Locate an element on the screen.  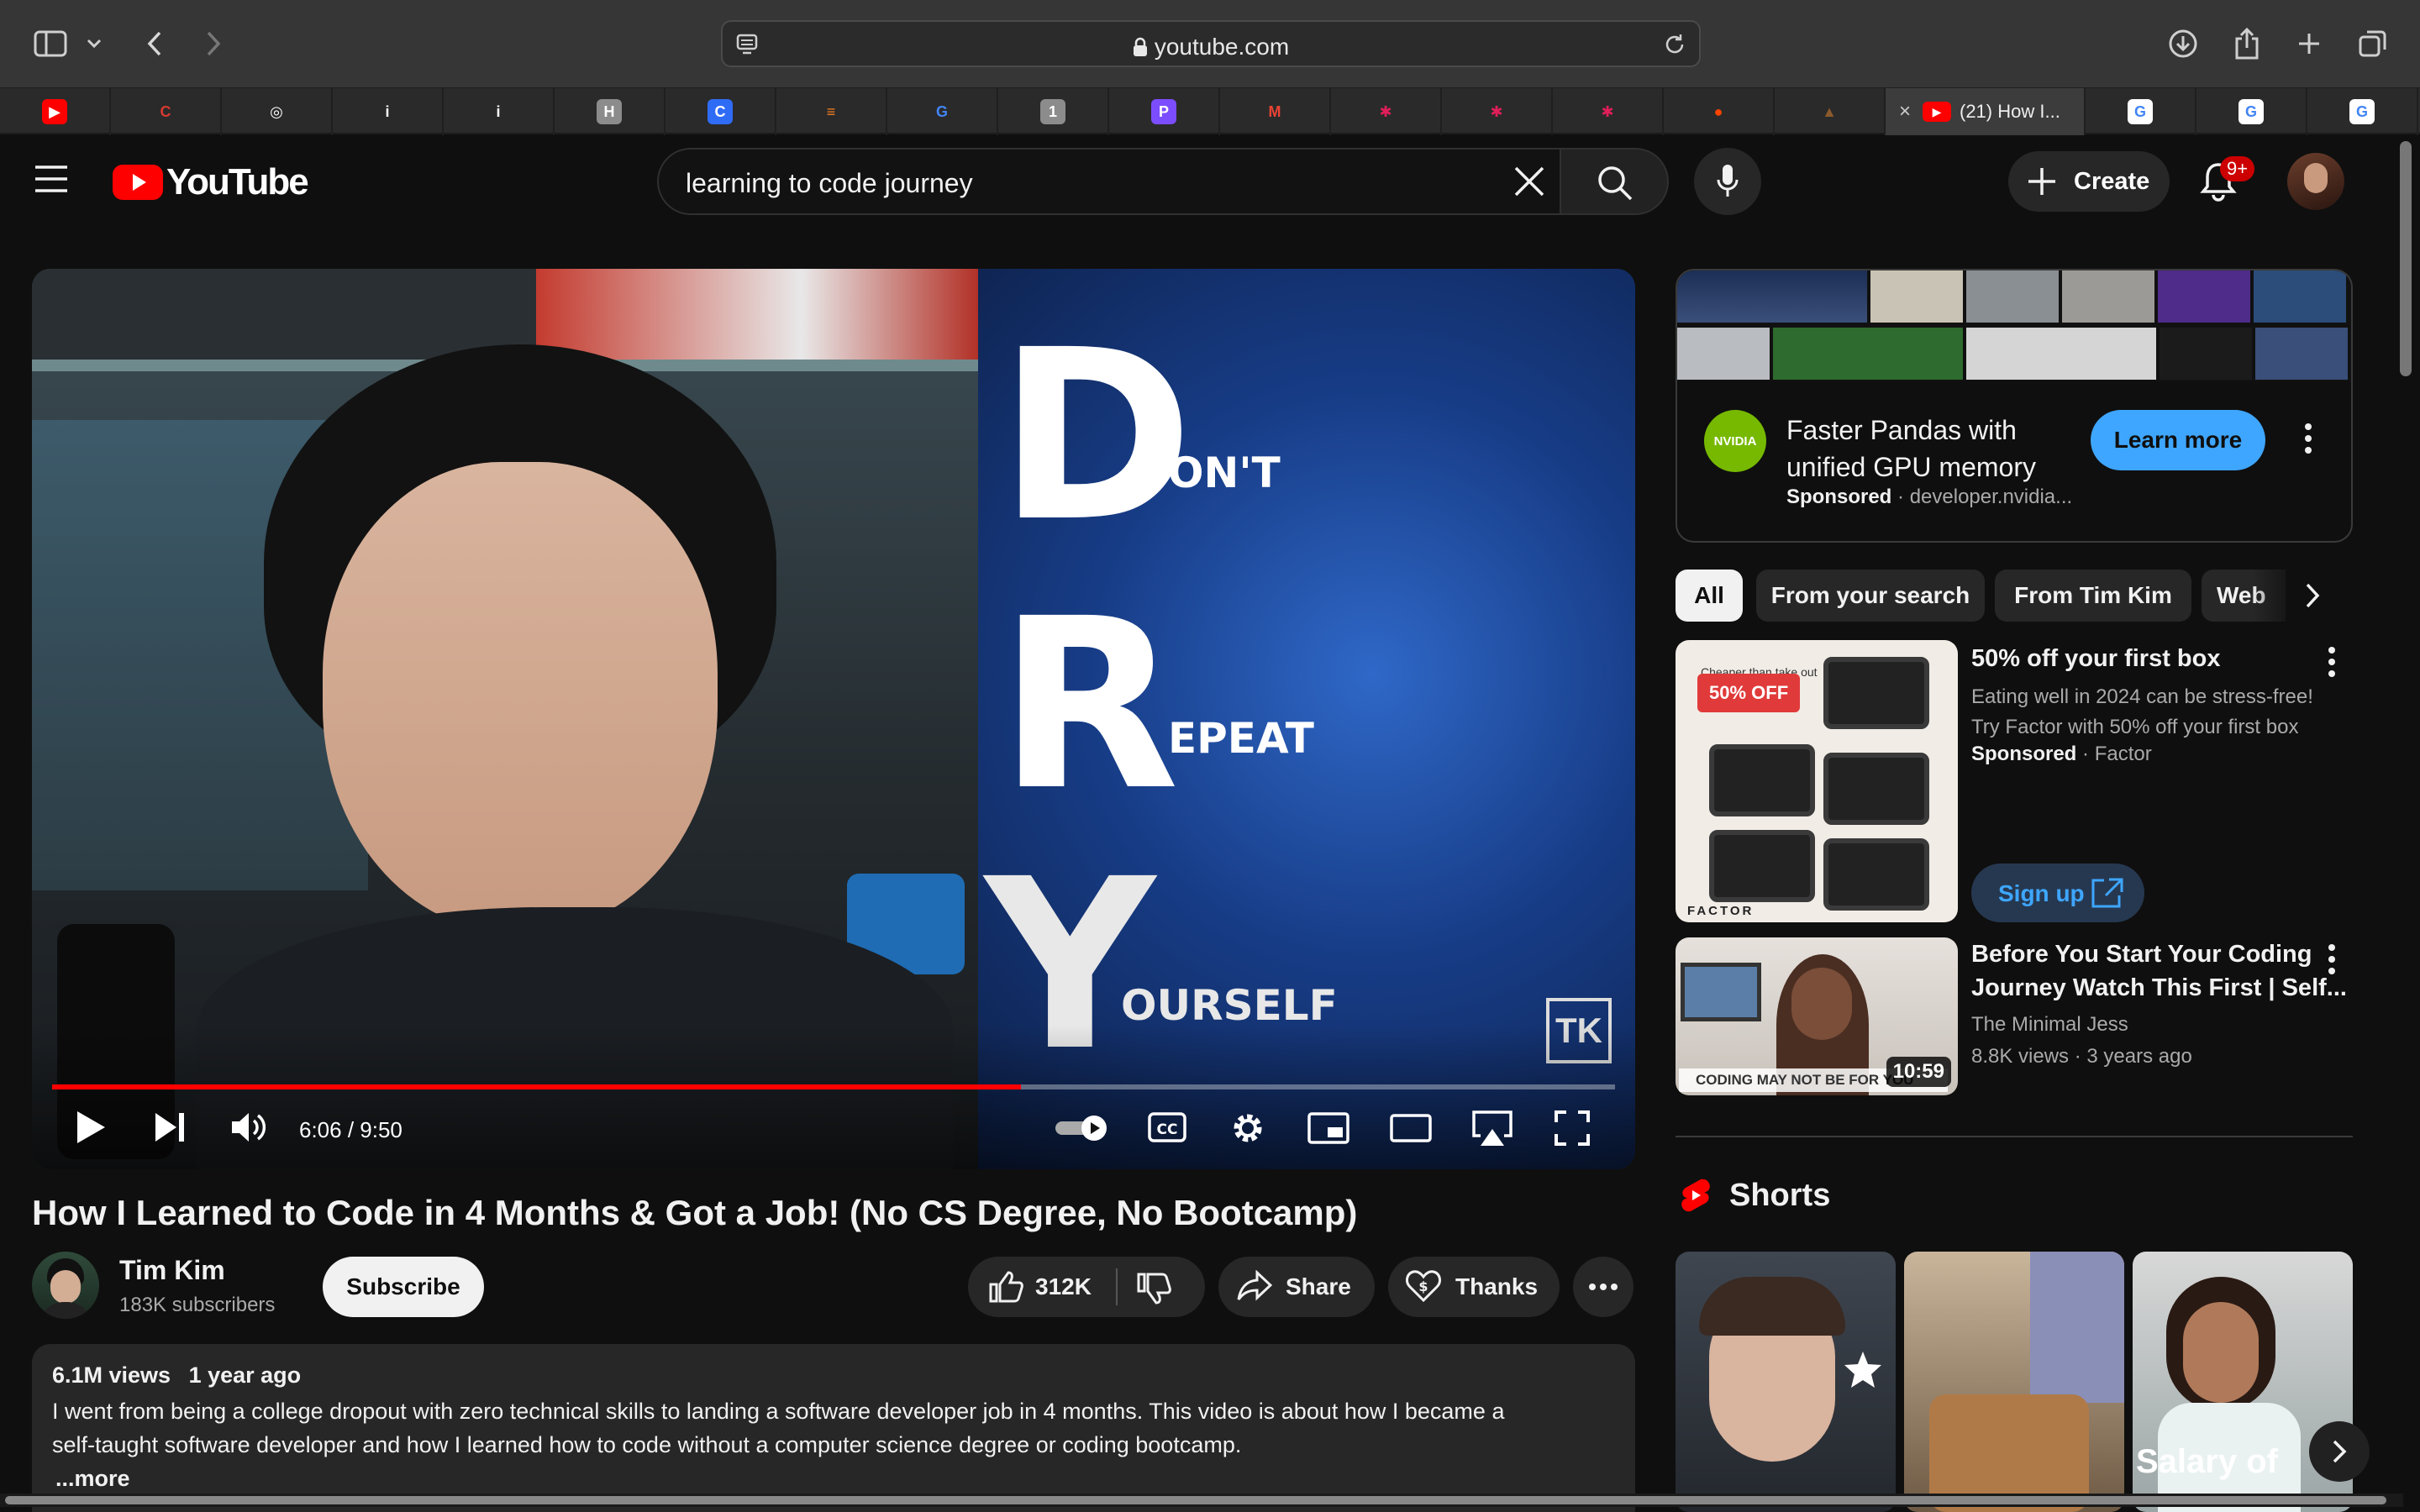
voice-search-button is located at coordinates (1728, 181).